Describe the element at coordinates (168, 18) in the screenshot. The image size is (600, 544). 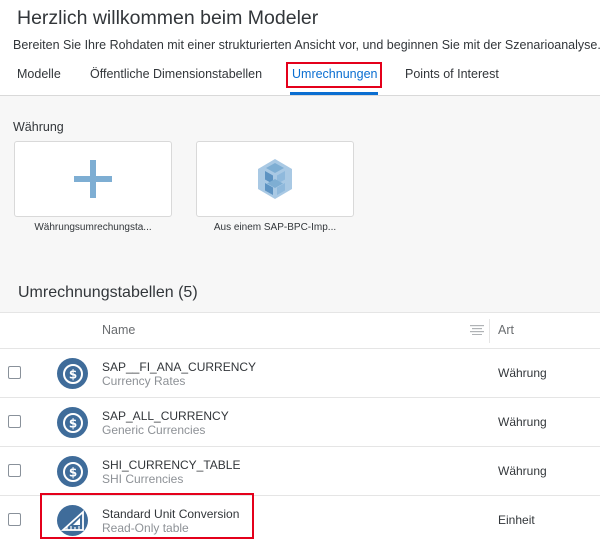
I see `page-title: Herzlich willkommen beim Modeler` at that location.